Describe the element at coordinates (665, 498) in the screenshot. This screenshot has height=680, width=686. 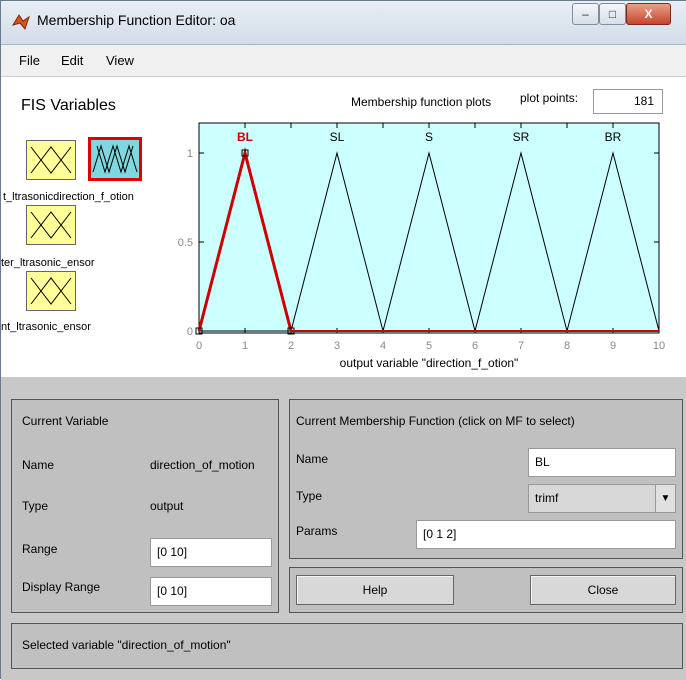
I see `chevron-down-icon: ▼` at that location.